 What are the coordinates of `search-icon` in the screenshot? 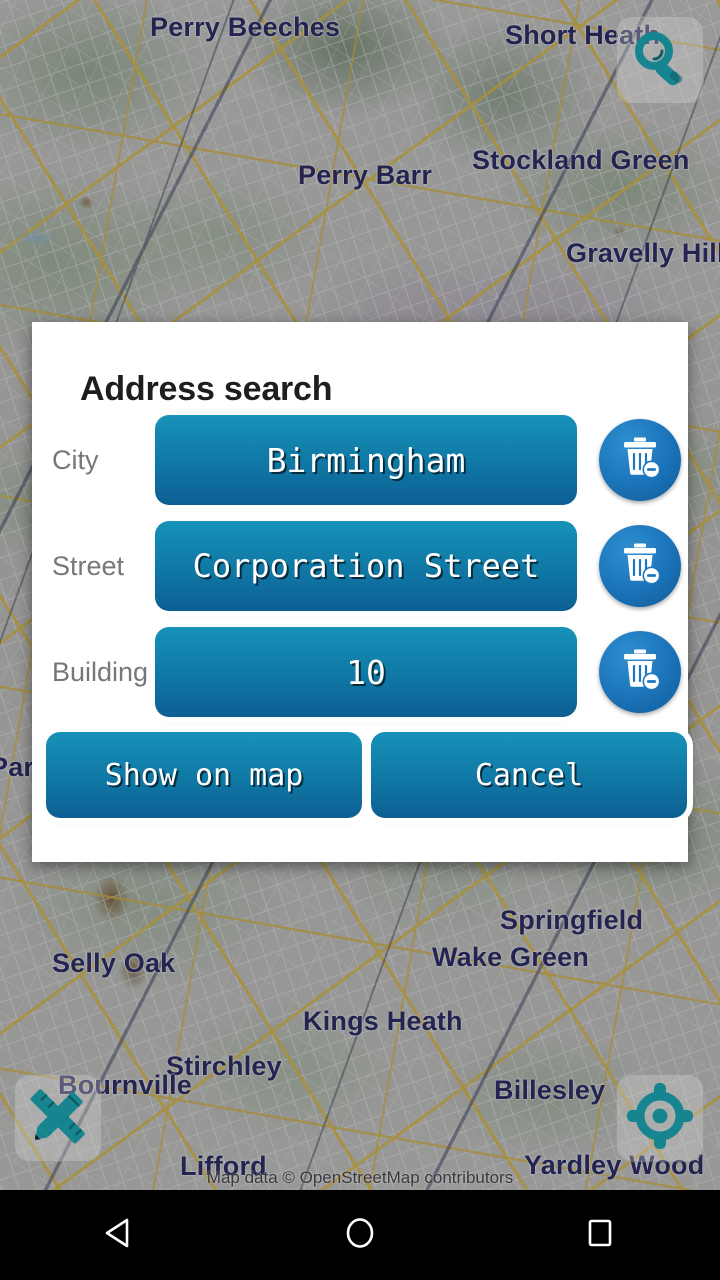 It's located at (660, 60).